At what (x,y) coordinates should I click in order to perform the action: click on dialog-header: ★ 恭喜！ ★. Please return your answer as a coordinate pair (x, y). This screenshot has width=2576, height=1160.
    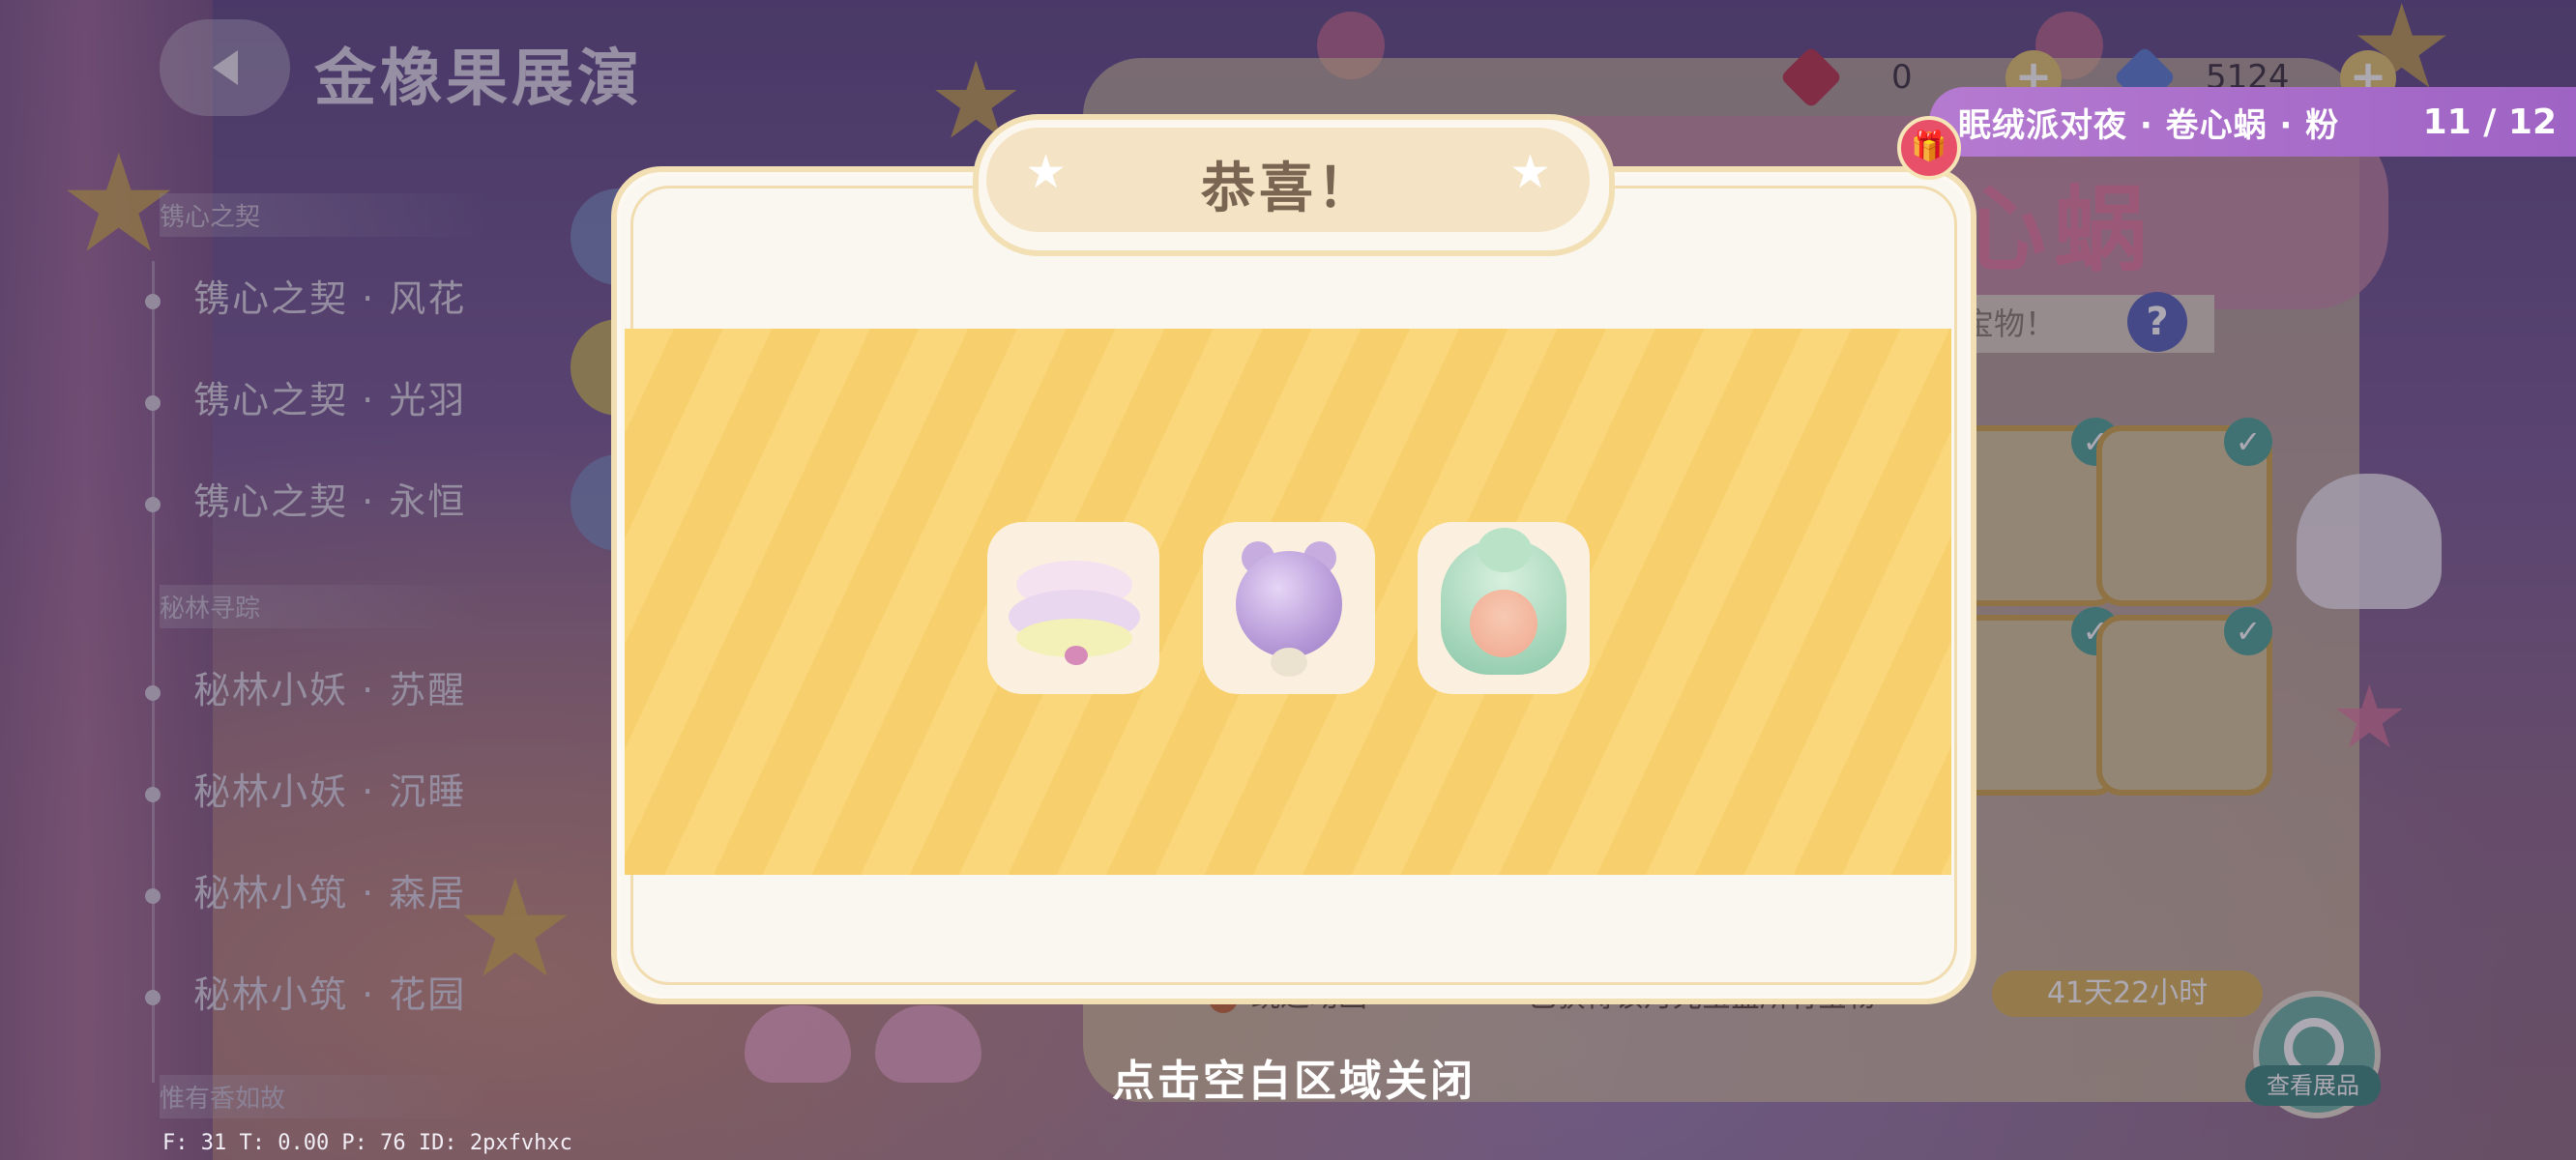
    Looking at the image, I should click on (1288, 180).